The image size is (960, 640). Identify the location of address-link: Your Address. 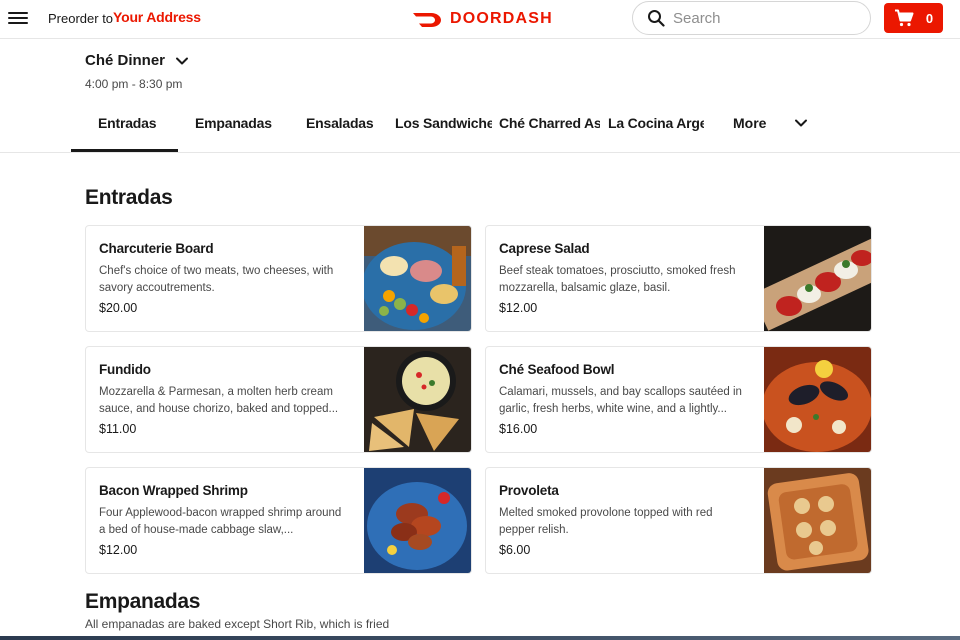
(157, 17).